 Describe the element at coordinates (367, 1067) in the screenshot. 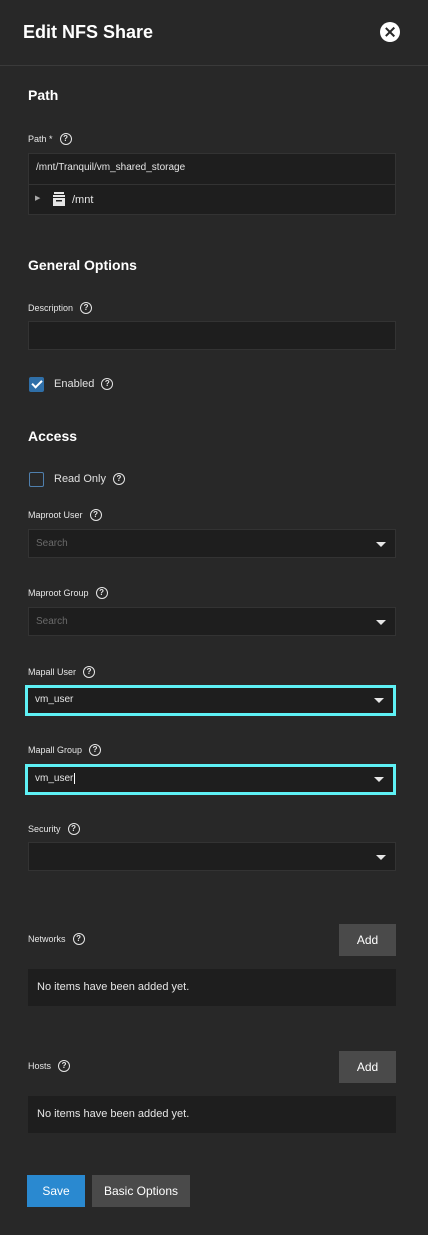

I see `add-host-button: Add` at that location.